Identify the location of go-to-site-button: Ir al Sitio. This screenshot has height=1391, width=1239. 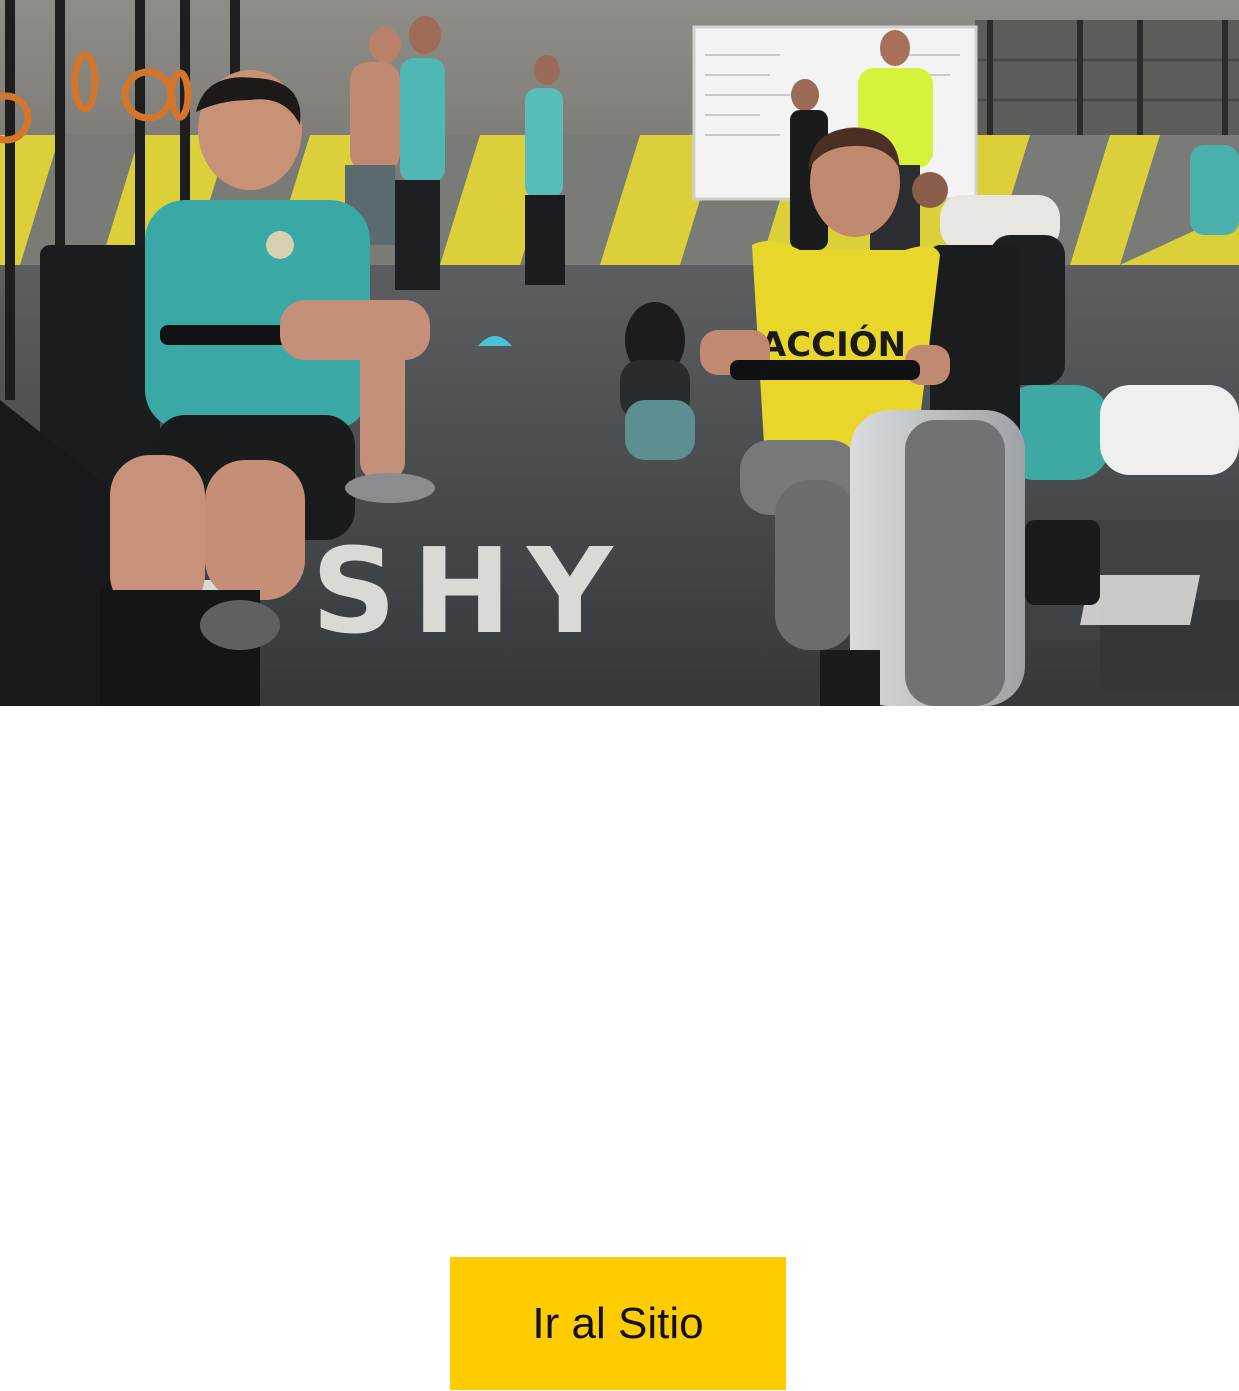
(618, 1323).